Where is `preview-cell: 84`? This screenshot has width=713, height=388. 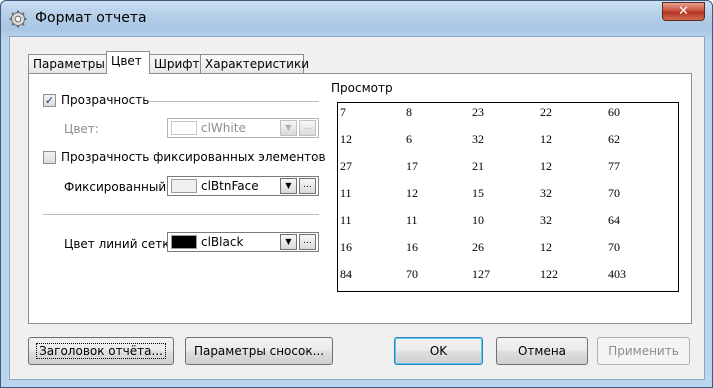
preview-cell: 84 is located at coordinates (346, 274).